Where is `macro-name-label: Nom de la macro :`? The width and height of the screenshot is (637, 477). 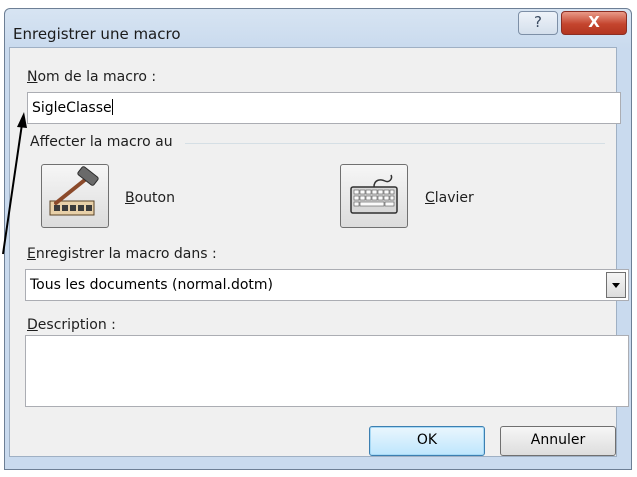 macro-name-label: Nom de la macro : is located at coordinates (91, 77).